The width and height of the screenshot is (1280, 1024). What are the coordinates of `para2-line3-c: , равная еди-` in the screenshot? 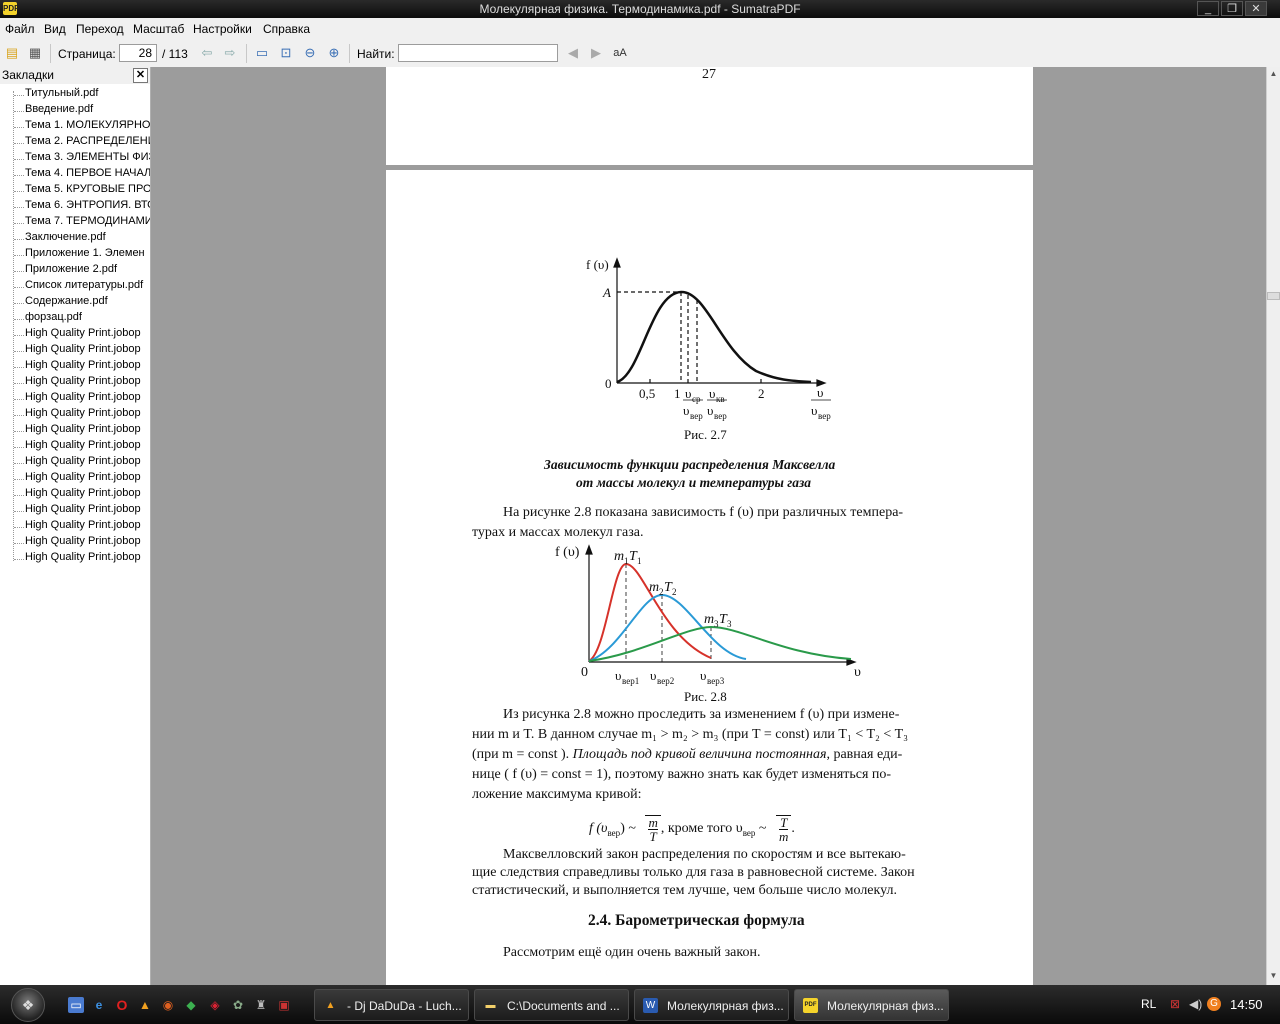 It's located at (864, 754).